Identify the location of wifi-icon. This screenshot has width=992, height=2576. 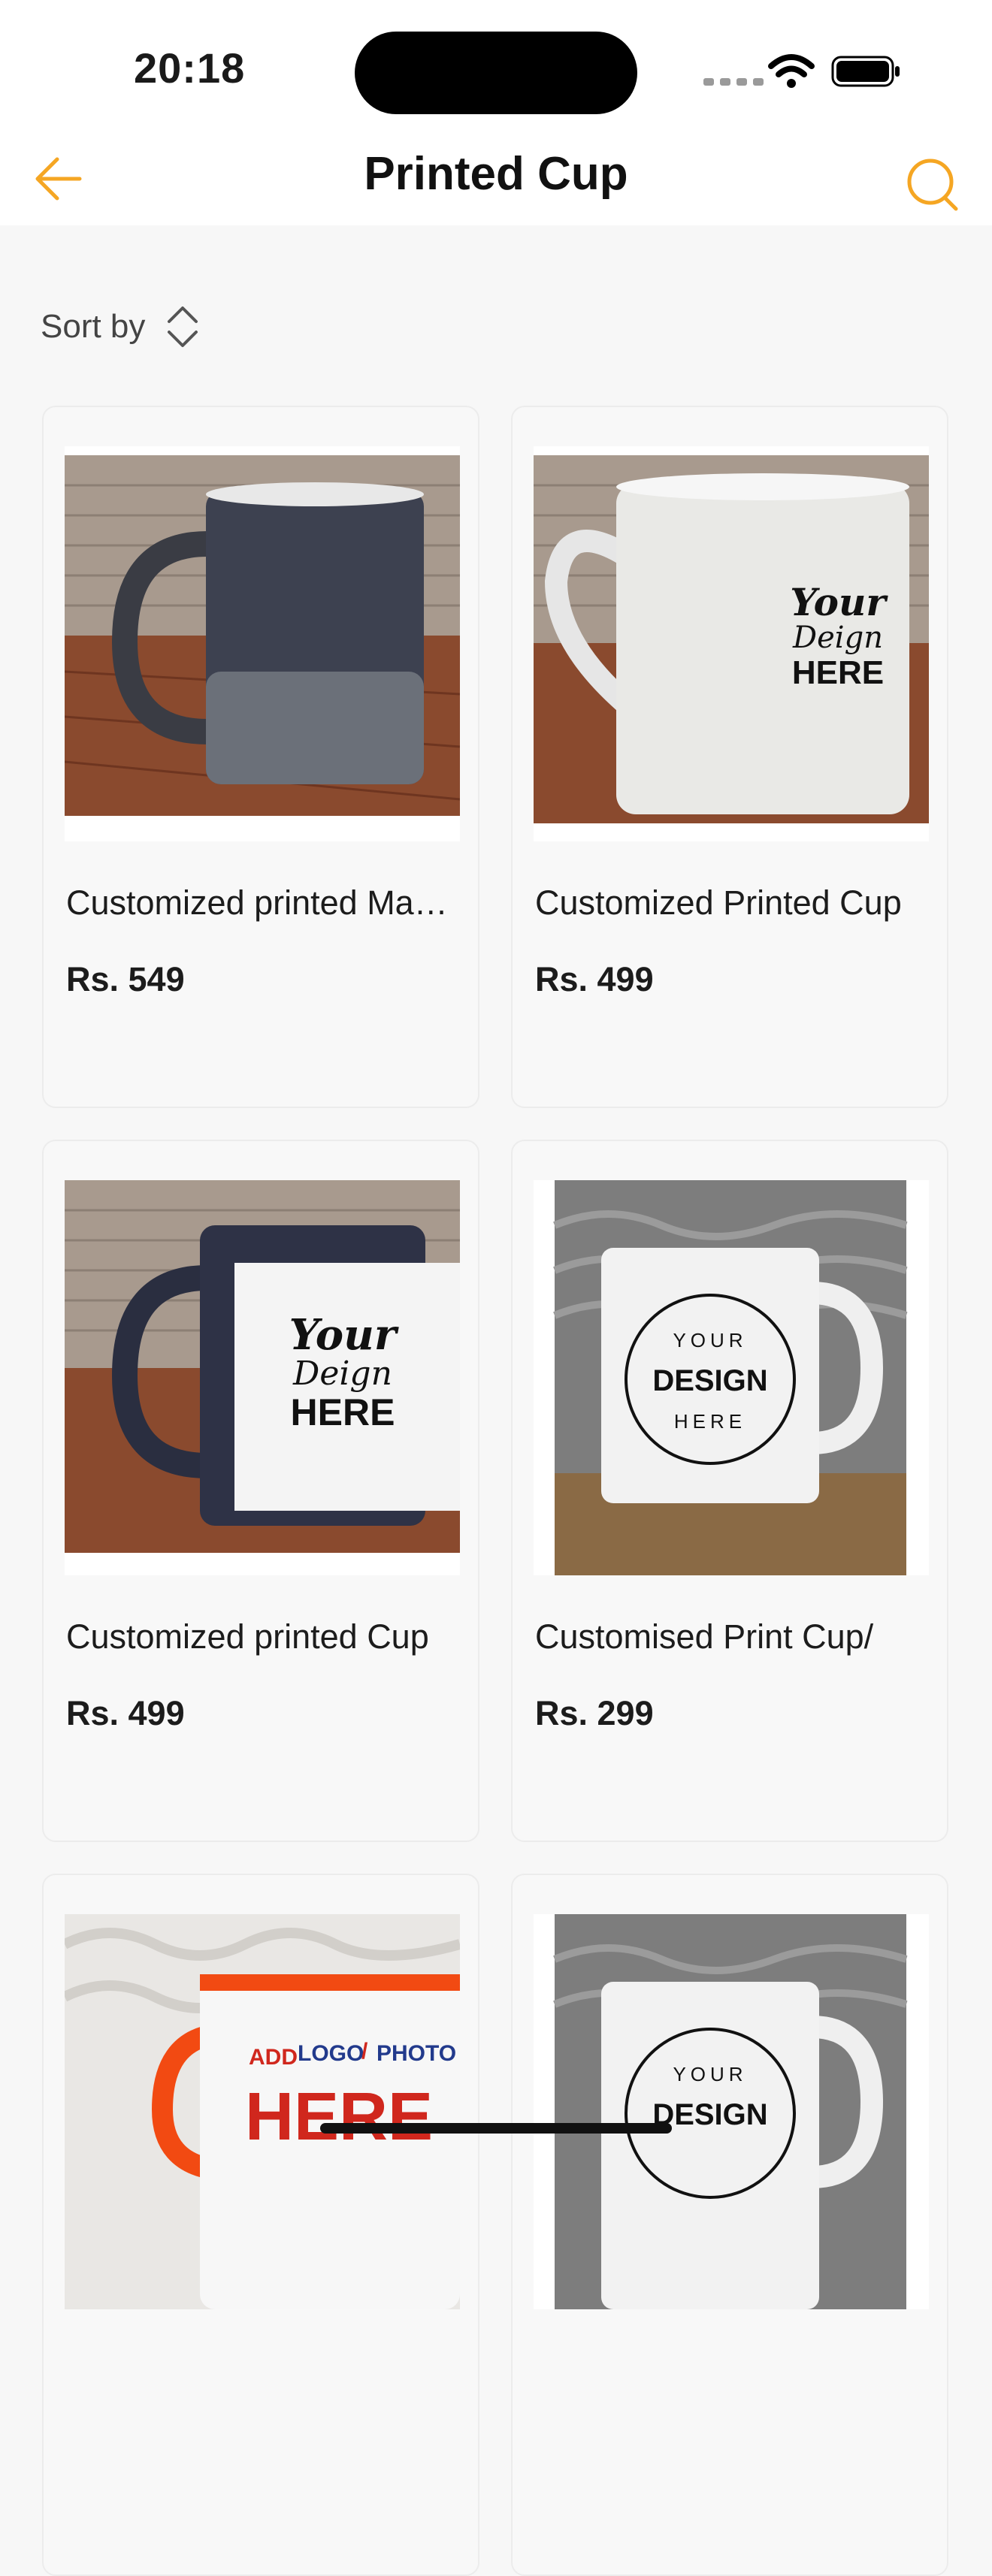
(791, 71).